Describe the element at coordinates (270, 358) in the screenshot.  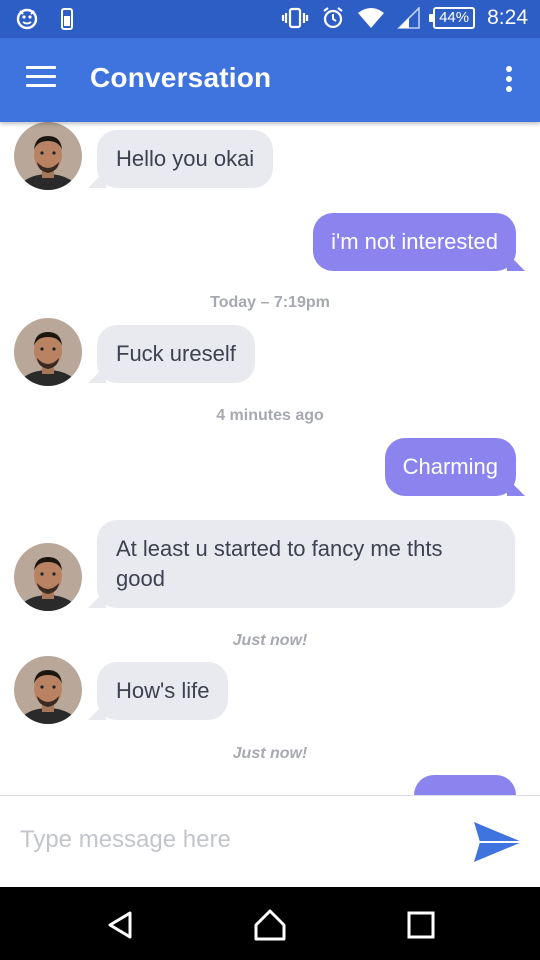
I see `message-incoming: Fuck ureself` at that location.